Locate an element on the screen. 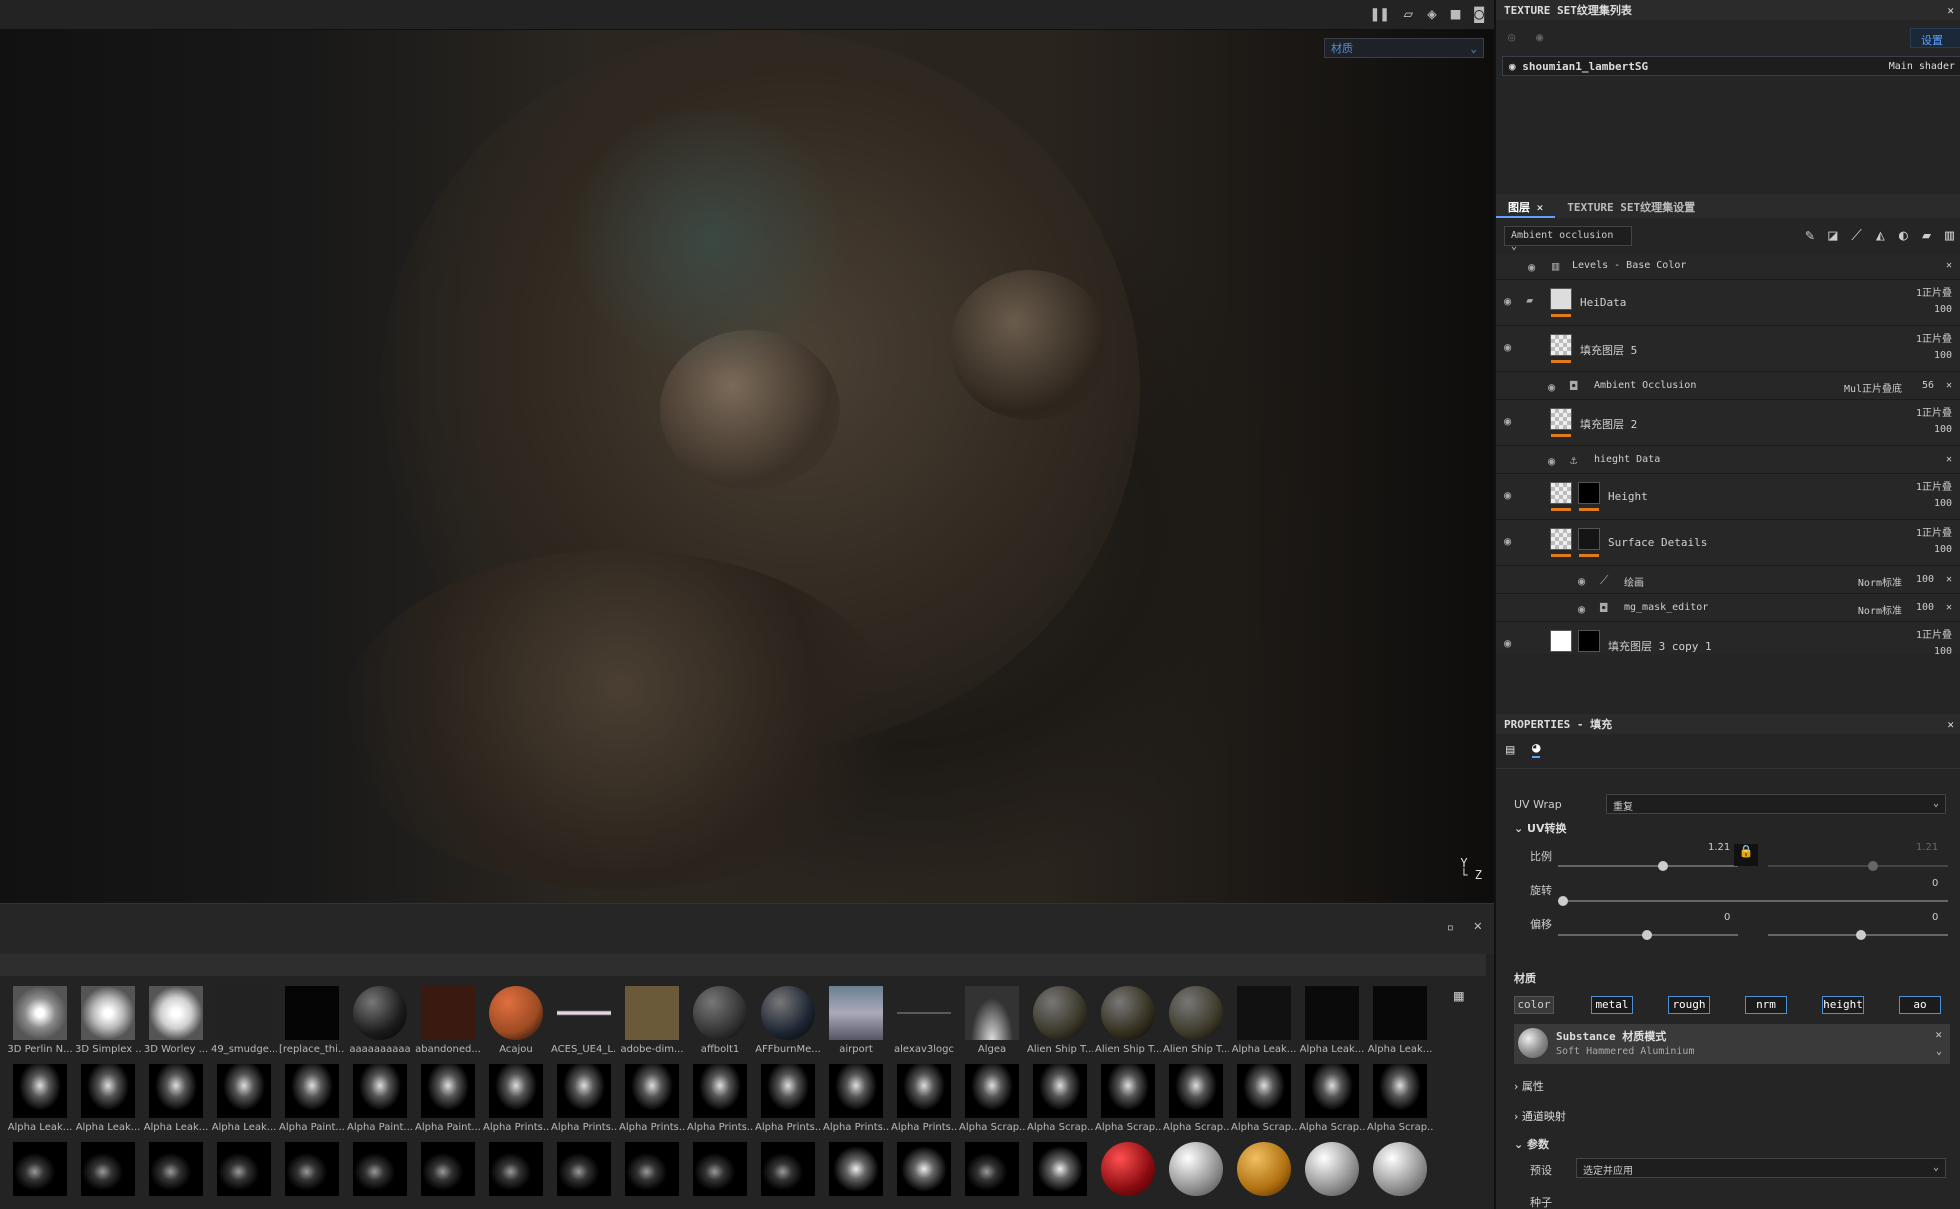 The height and width of the screenshot is (1209, 1960). channel-toggle-color: color is located at coordinates (1534, 1005).